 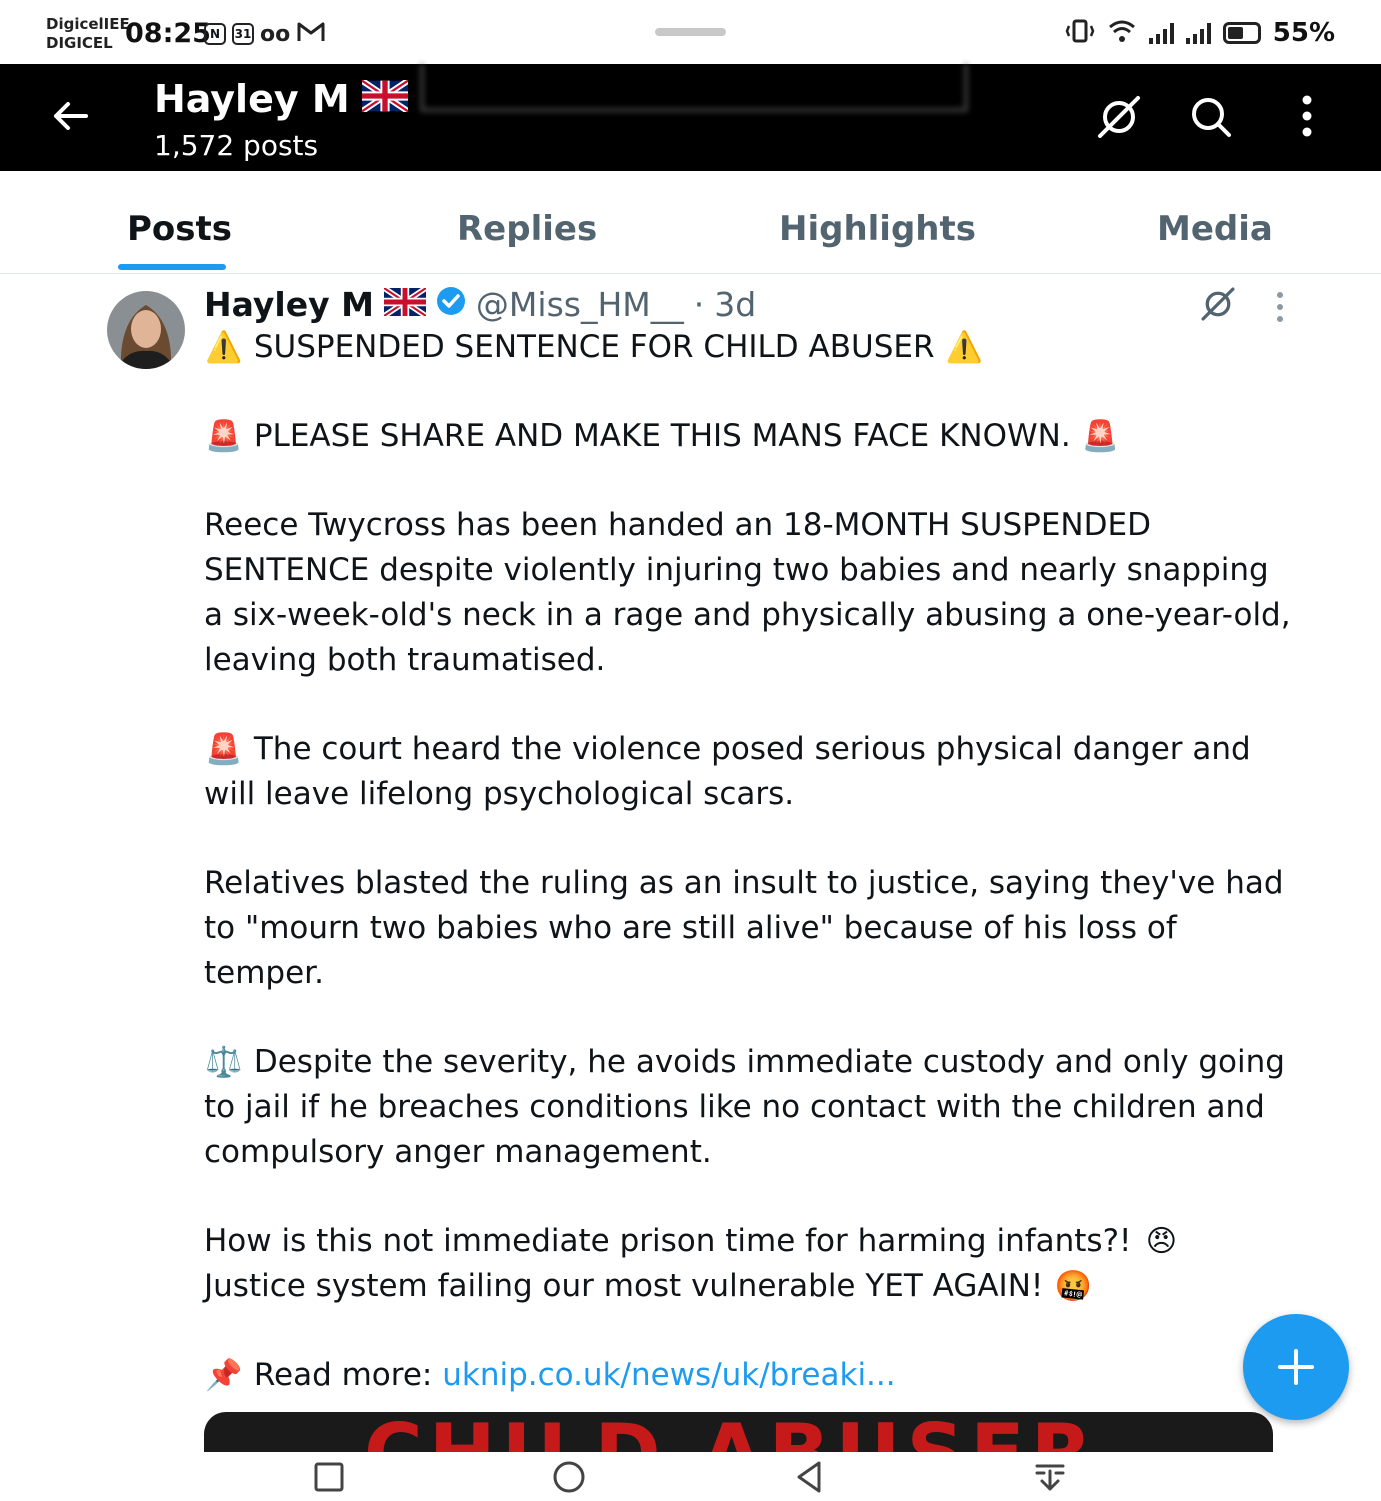 What do you see at coordinates (1211, 117) in the screenshot?
I see `search-icon` at bounding box center [1211, 117].